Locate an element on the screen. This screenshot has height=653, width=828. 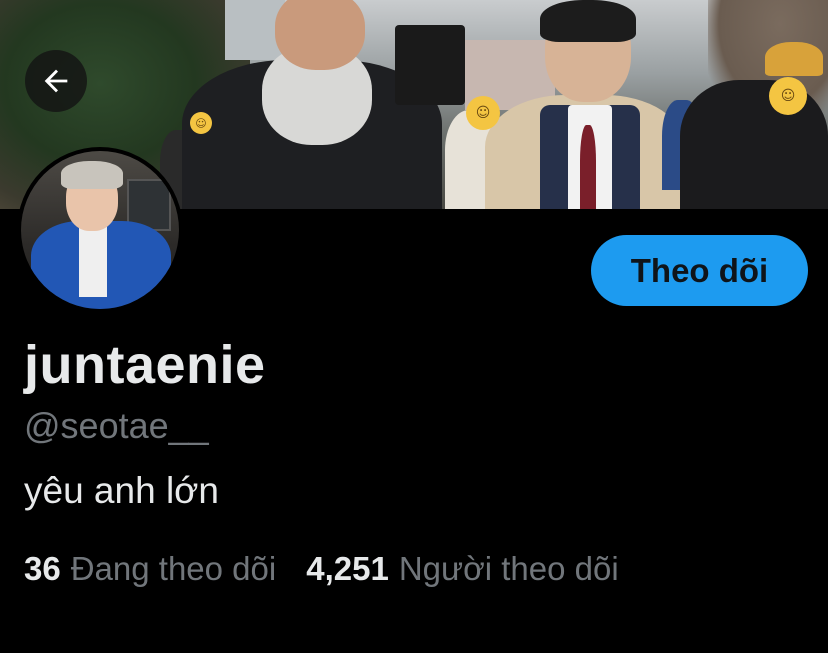
following-label: Đang theo dõi is located at coordinates (173, 568).